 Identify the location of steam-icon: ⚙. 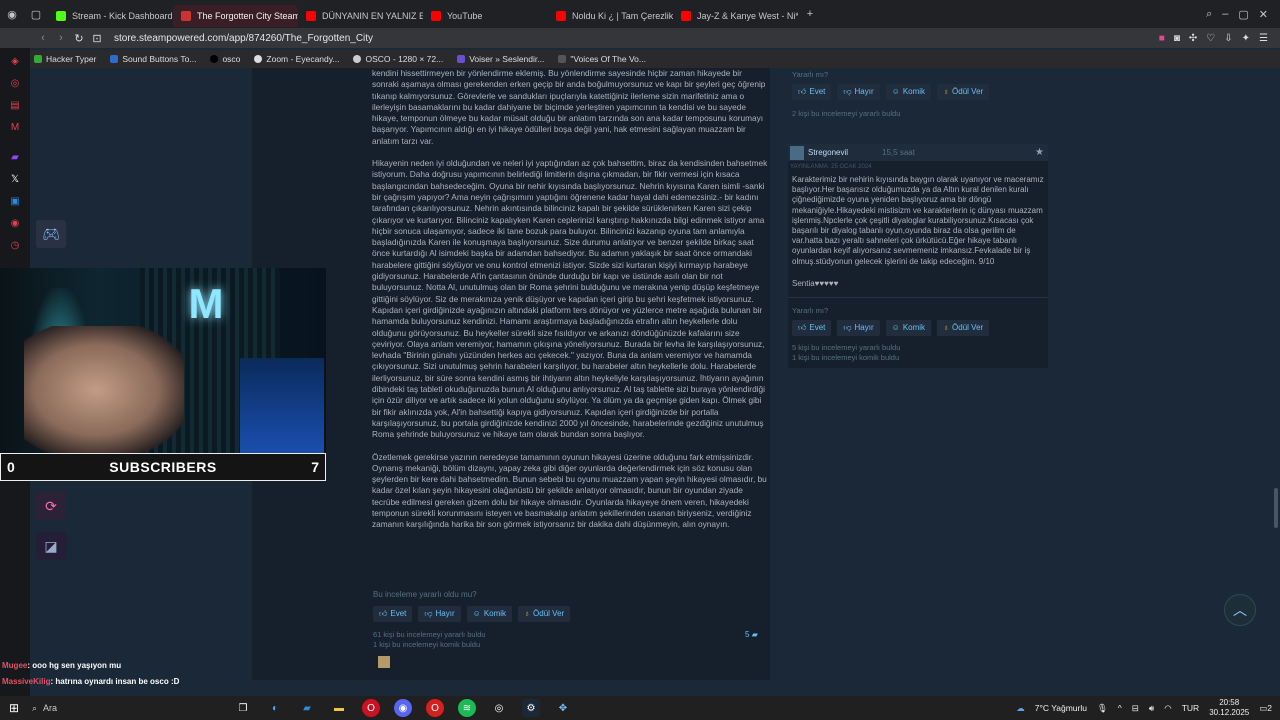
(531, 708).